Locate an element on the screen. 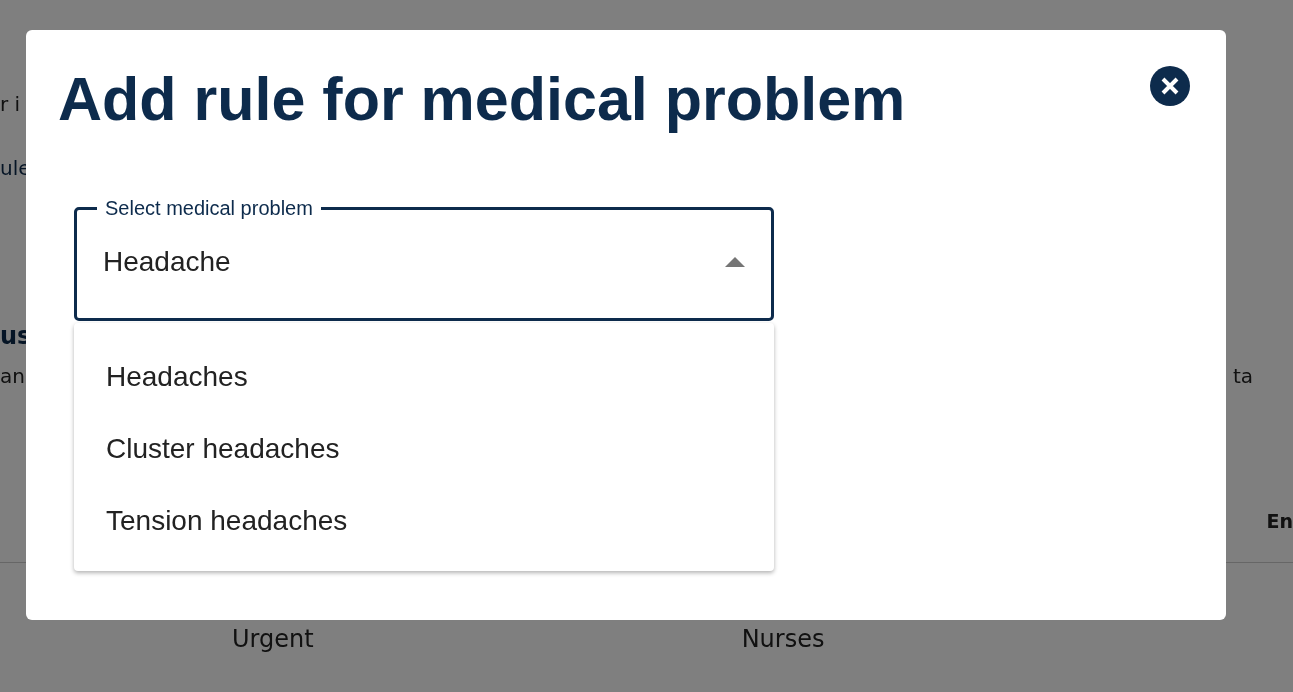 Image resolution: width=1293 pixels, height=692 pixels. field-label: Select medical problem is located at coordinates (209, 209).